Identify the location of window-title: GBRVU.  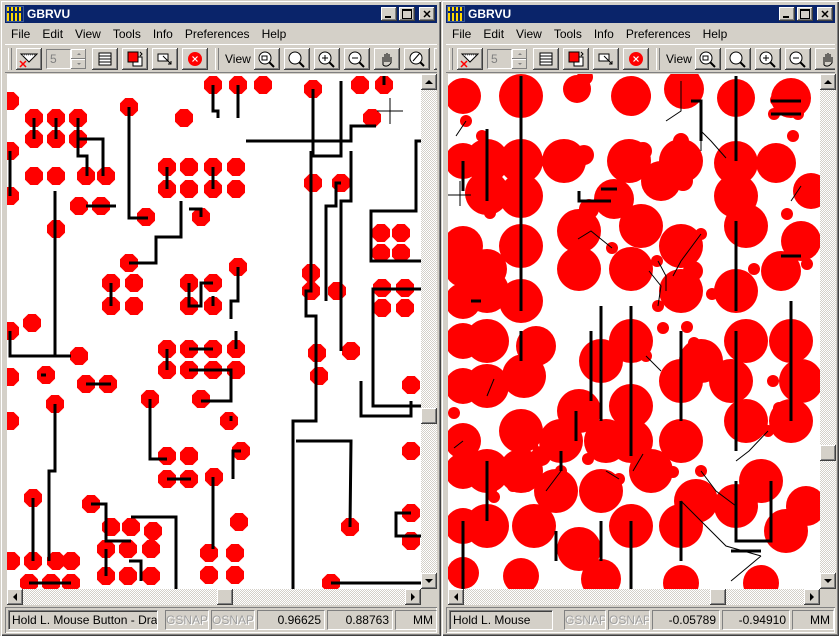
(490, 14).